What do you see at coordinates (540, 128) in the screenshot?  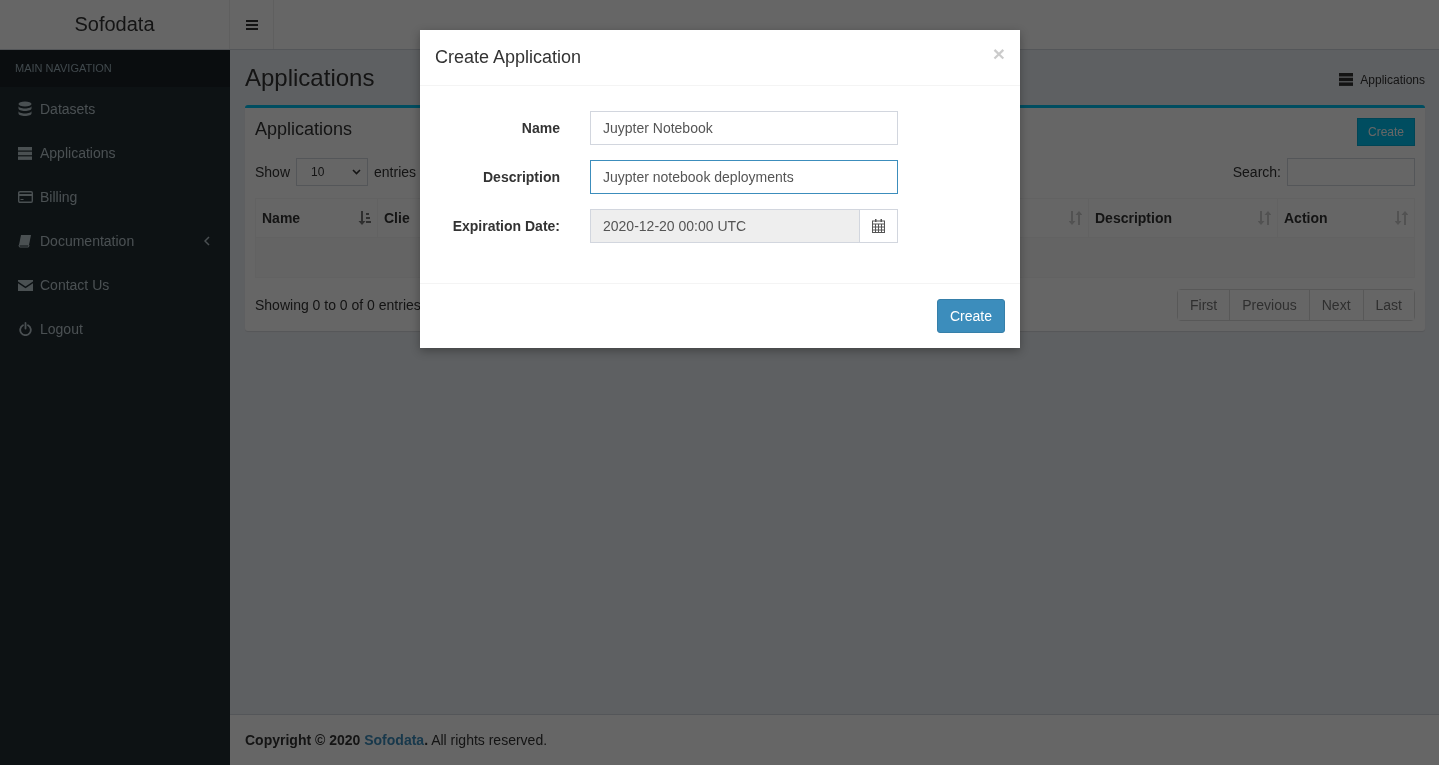 I see `field-label: Name` at bounding box center [540, 128].